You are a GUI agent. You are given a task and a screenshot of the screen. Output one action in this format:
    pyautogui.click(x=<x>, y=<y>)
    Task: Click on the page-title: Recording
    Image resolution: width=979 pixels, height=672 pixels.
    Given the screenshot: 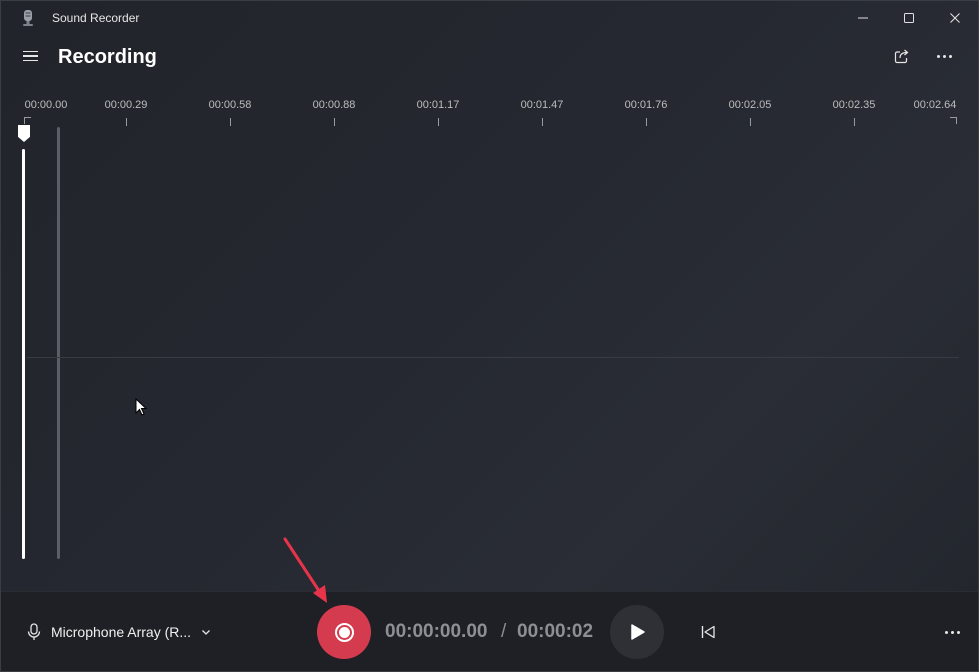 What is the action you would take?
    pyautogui.click(x=107, y=57)
    